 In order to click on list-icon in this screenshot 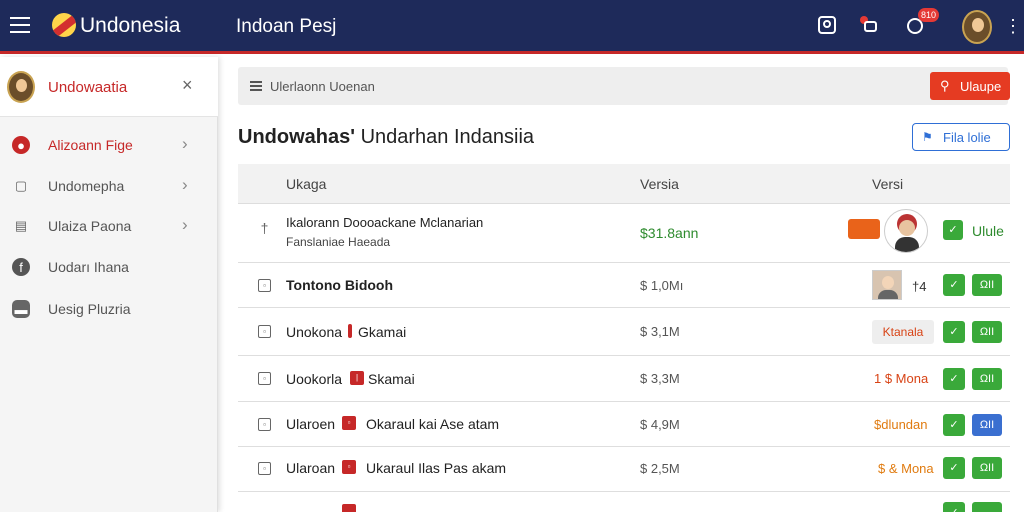, I will do `click(256, 86)`.